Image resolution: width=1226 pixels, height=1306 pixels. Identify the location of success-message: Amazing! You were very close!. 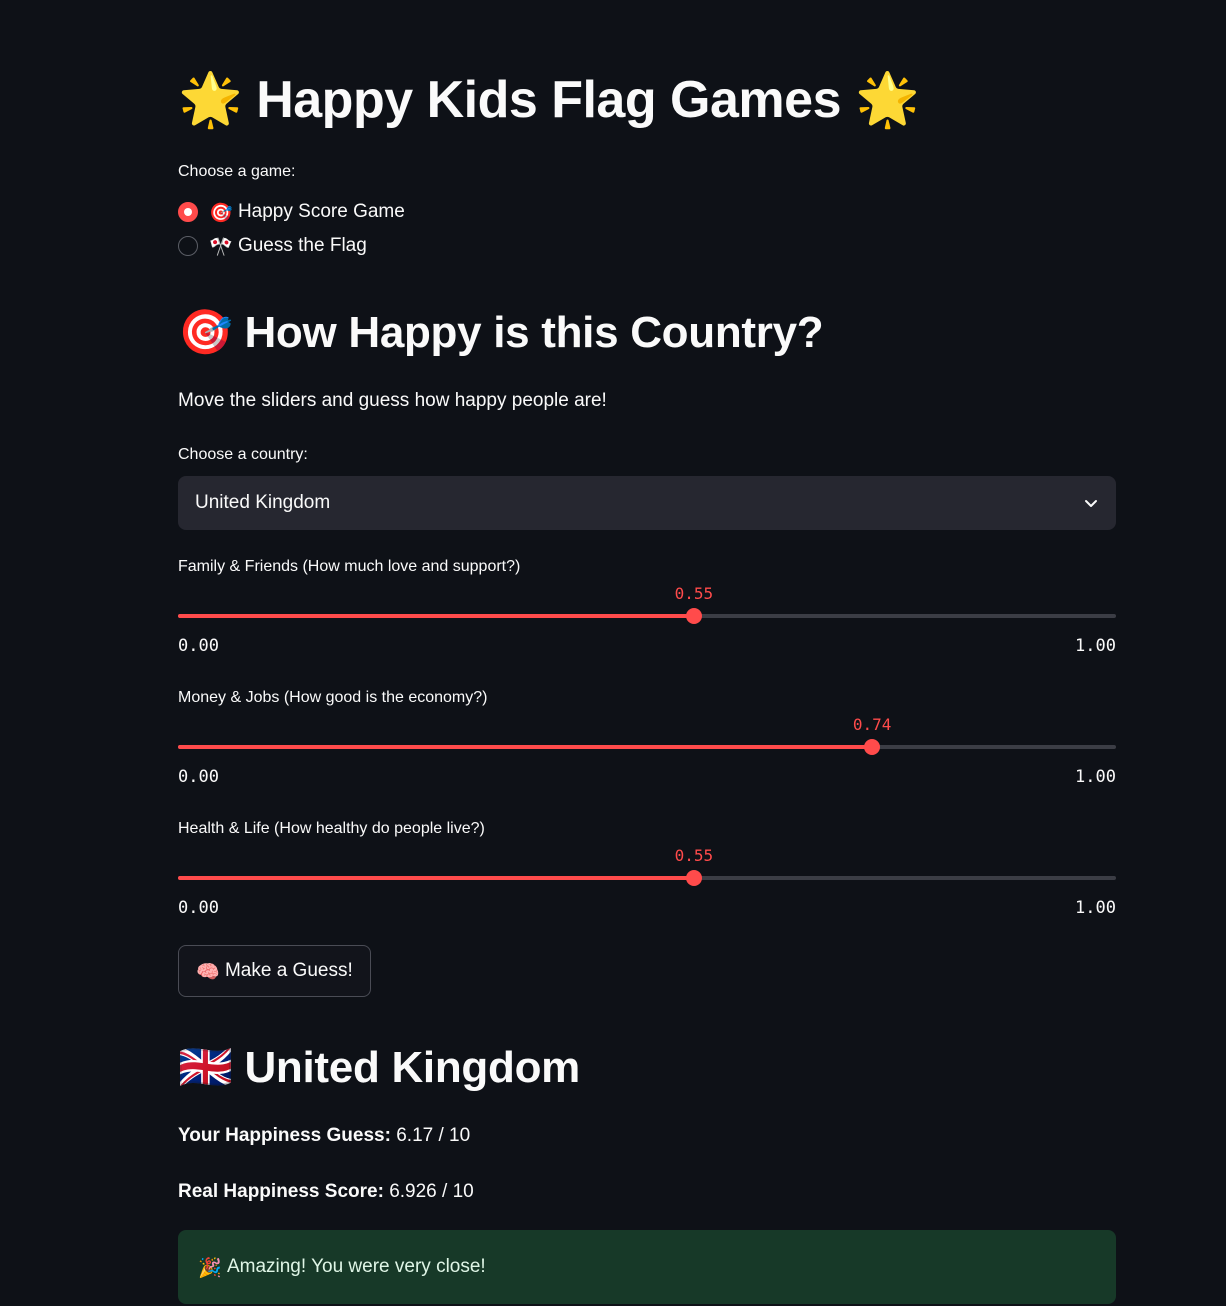
(356, 1266).